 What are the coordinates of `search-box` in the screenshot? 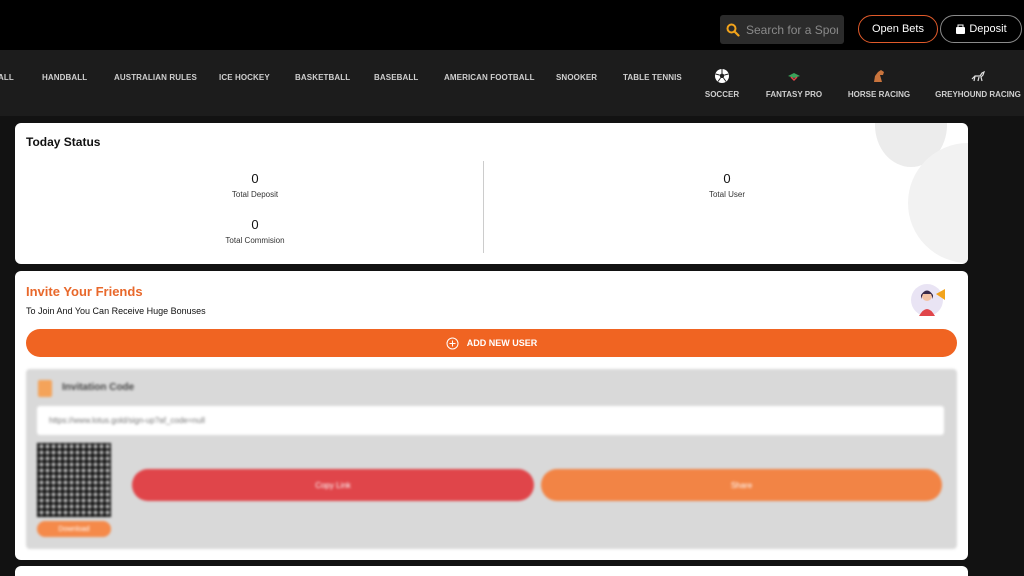 It's located at (782, 29).